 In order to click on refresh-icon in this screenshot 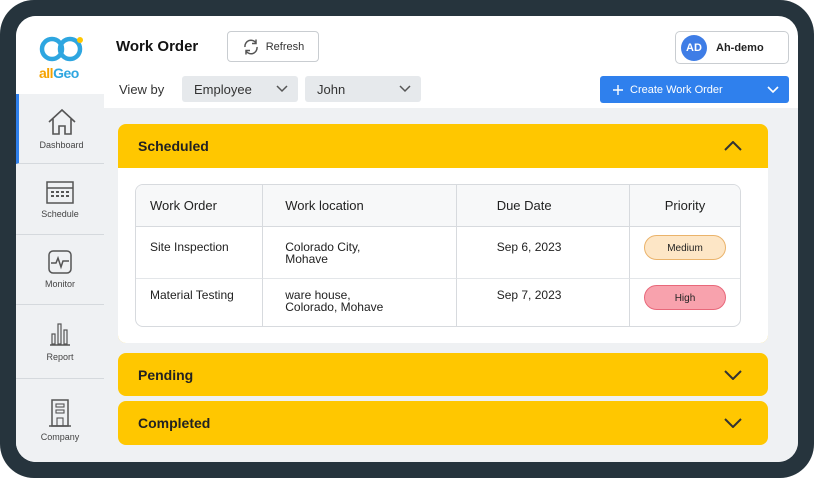, I will do `click(250, 46)`.